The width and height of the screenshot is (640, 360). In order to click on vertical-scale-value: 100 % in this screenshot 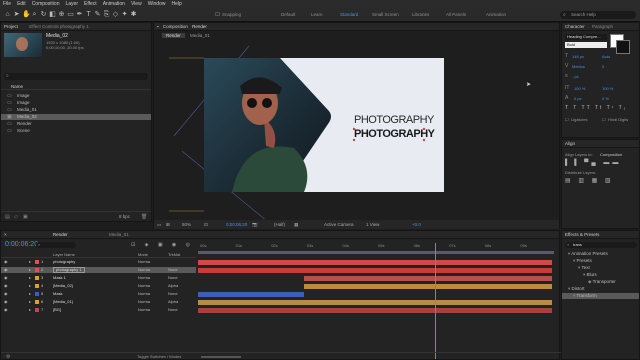, I will do `click(579, 88)`.